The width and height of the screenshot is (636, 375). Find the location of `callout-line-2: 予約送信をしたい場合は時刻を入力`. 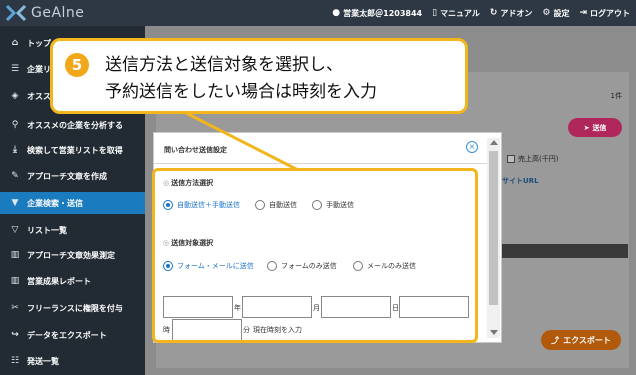

callout-line-2: 予約送信をしたい場合は時刻を入力 is located at coordinates (241, 92).